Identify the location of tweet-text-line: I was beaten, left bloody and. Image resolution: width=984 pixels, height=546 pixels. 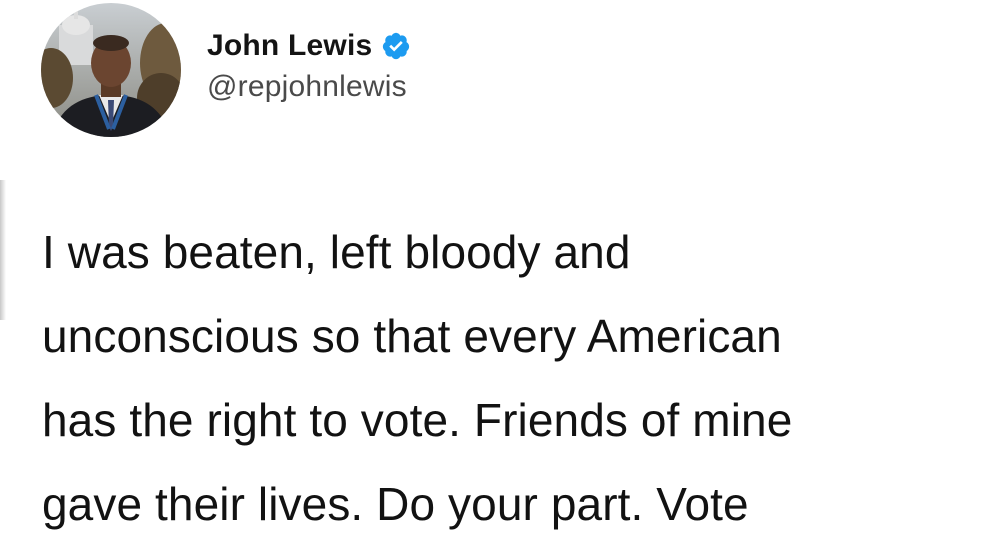
(336, 252).